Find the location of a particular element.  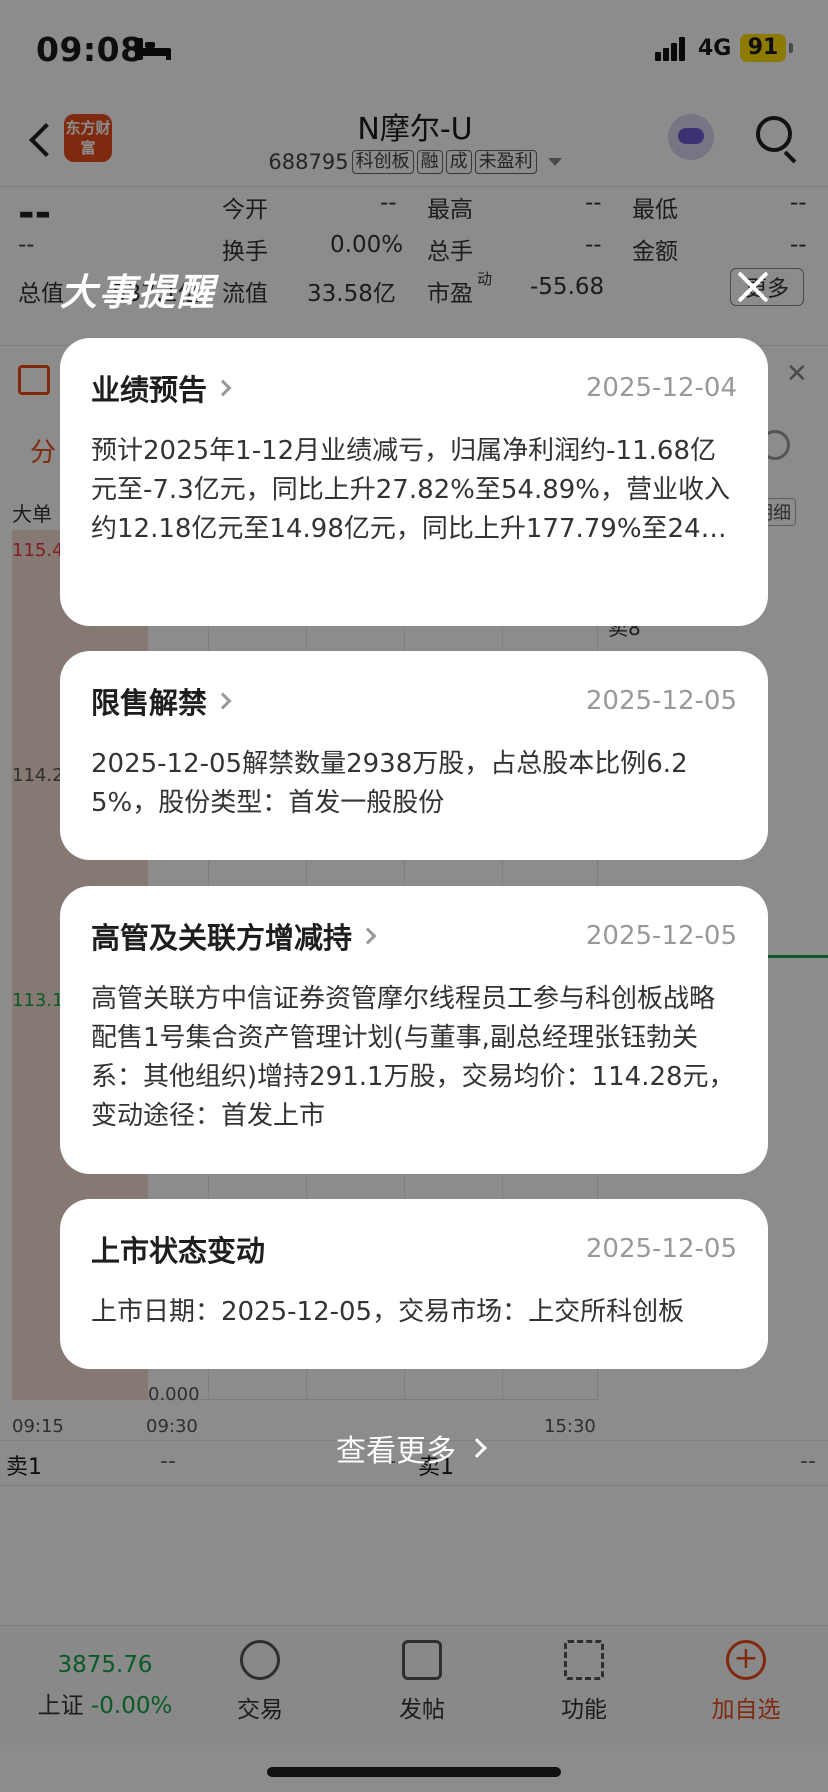

see-more-link: 查看更多 is located at coordinates (411, 1448).